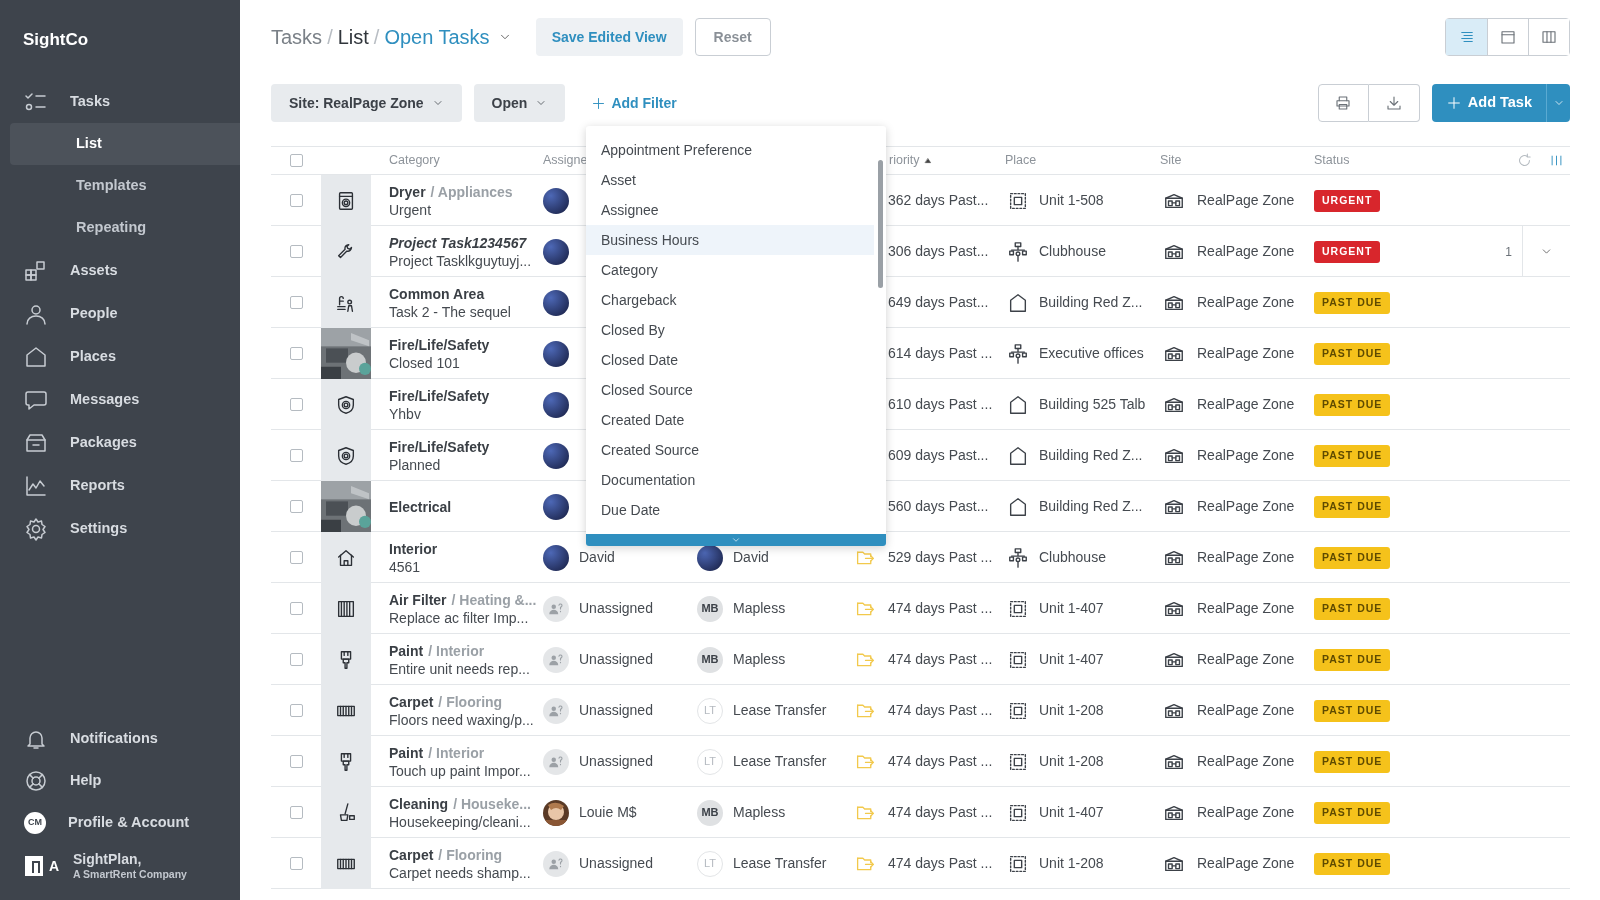  What do you see at coordinates (36, 270) in the screenshot?
I see `blocks-icon` at bounding box center [36, 270].